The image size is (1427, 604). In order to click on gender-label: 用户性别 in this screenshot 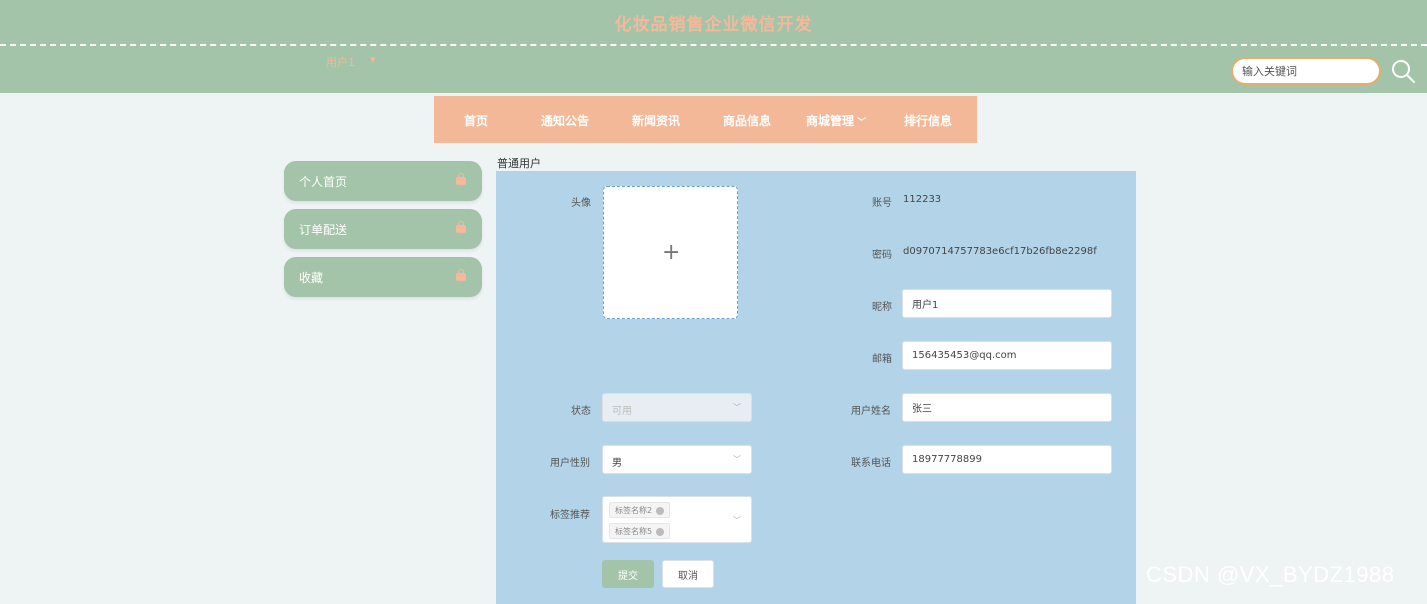, I will do `click(570, 463)`.